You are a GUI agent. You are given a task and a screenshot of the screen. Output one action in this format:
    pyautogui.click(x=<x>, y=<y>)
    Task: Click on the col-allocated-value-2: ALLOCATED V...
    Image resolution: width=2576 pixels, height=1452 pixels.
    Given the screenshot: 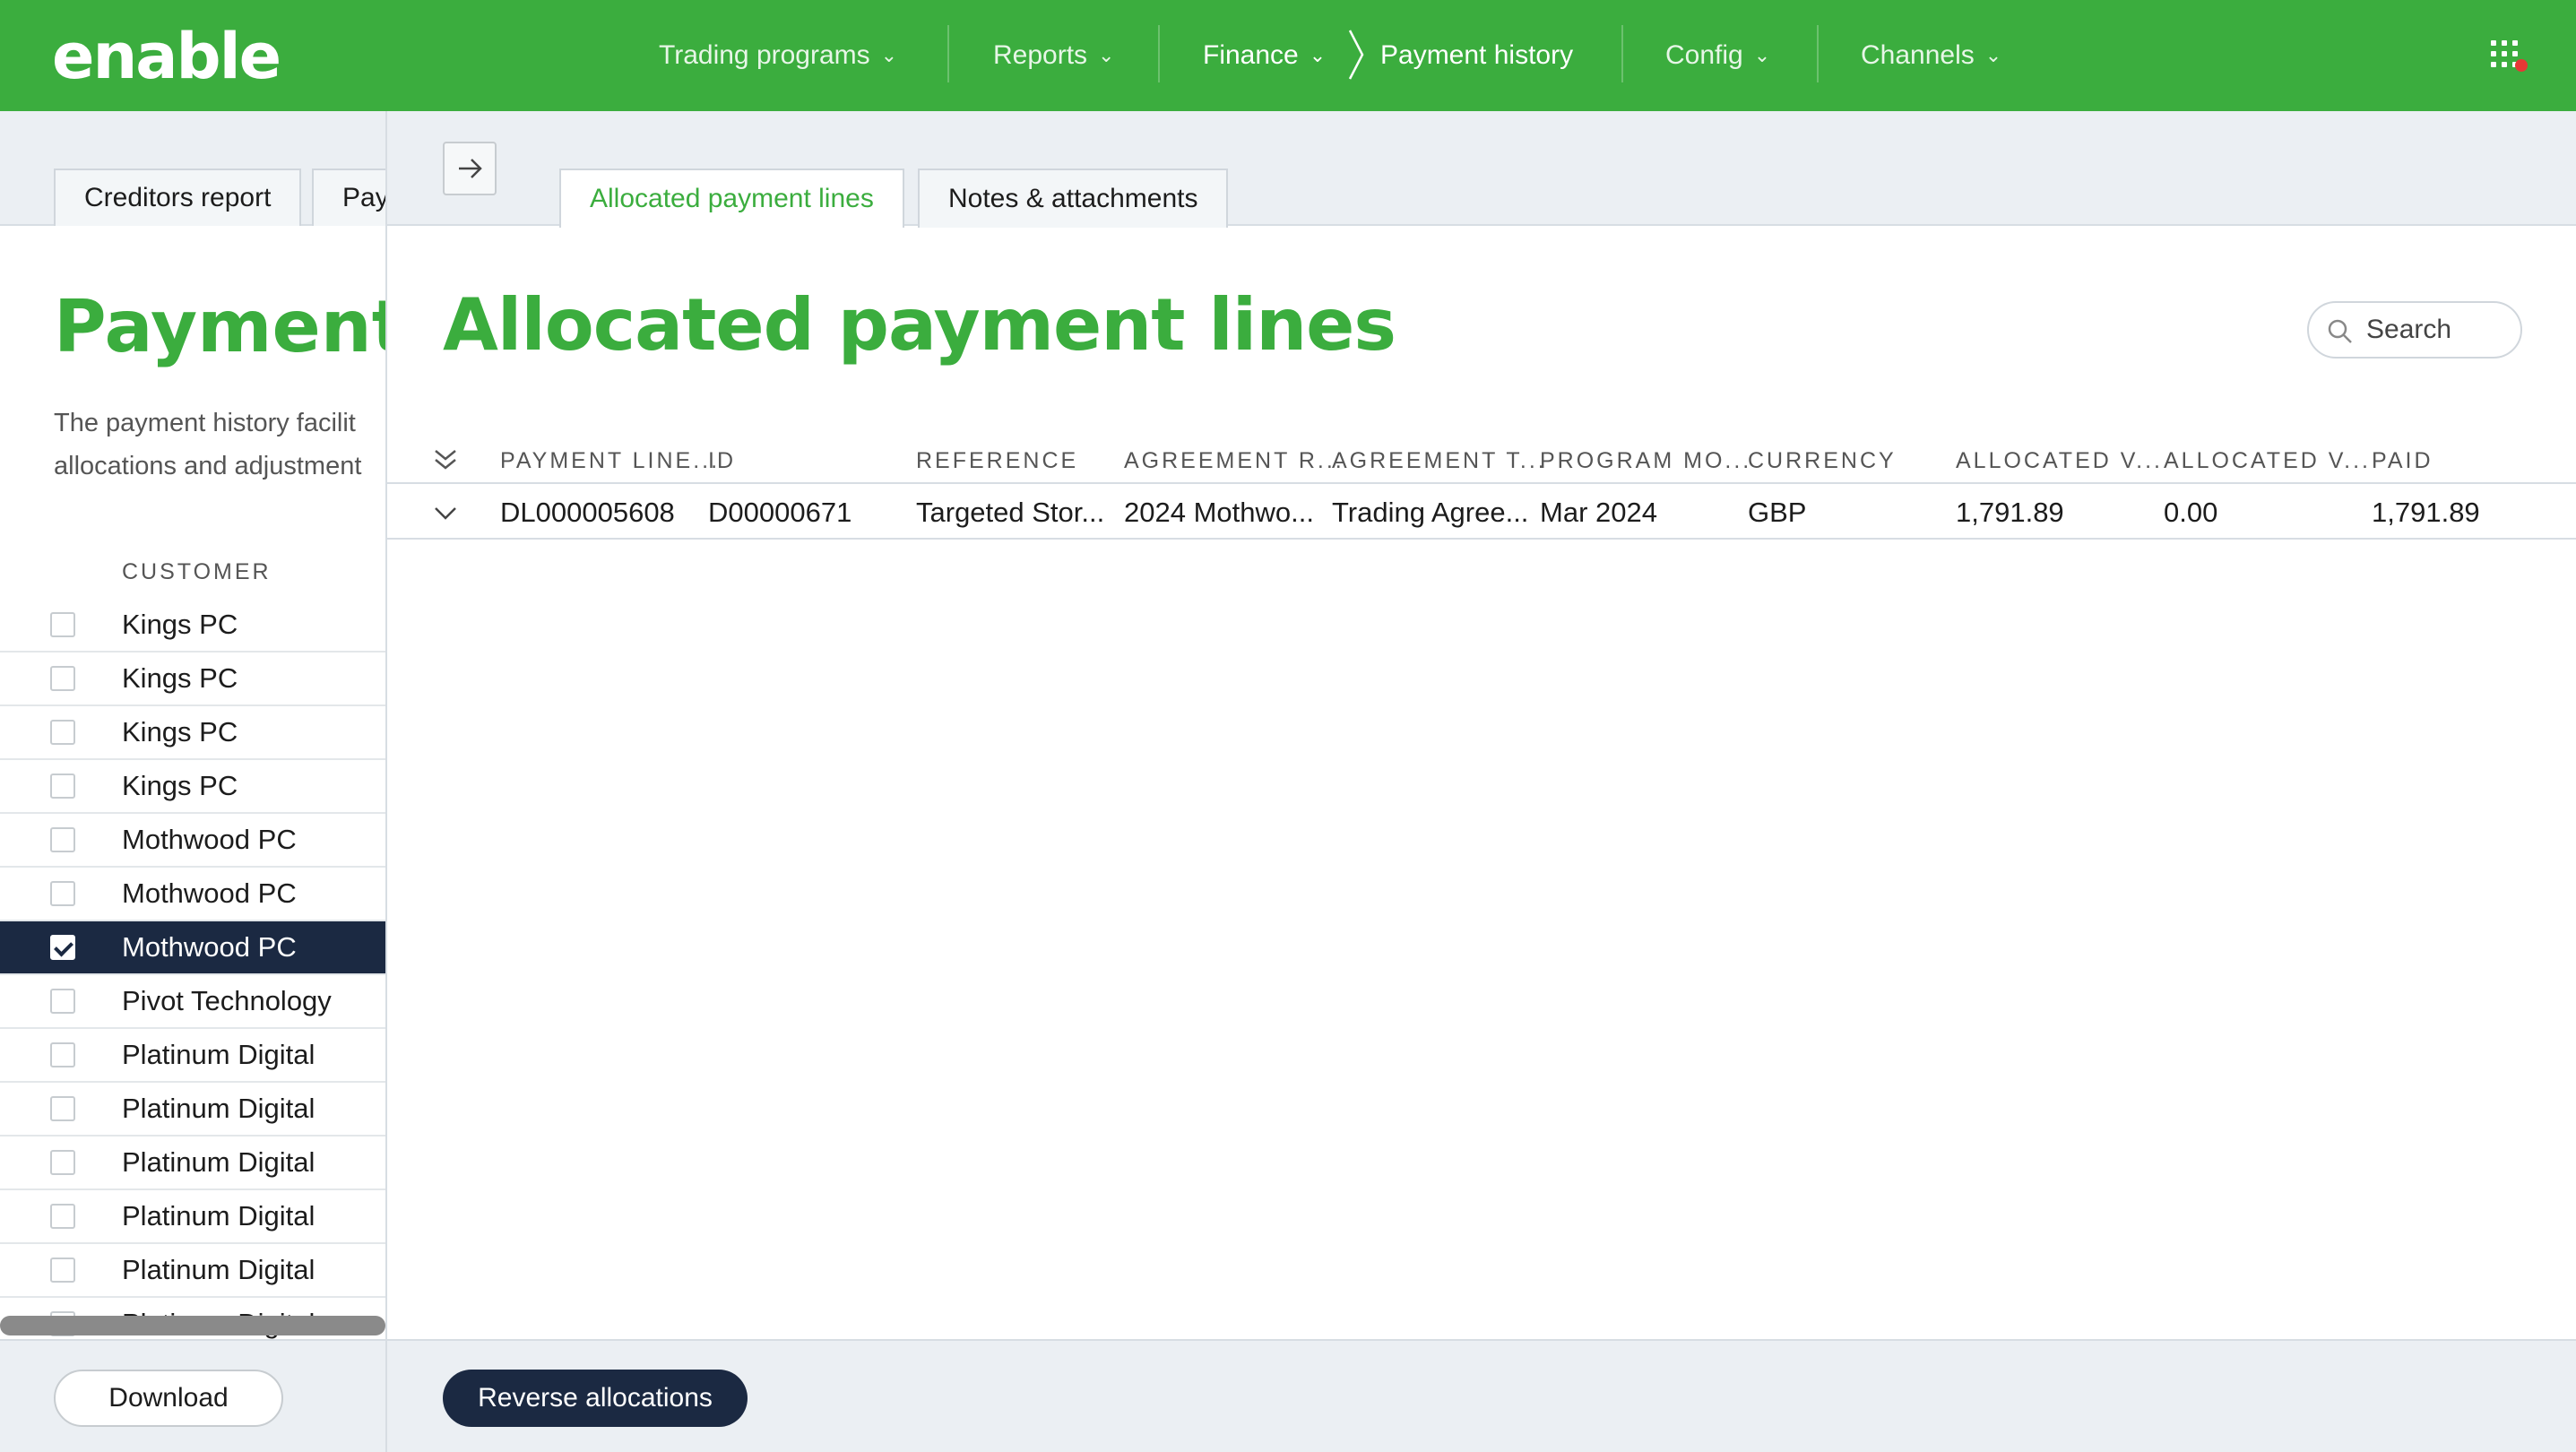 What is the action you would take?
    pyautogui.click(x=2267, y=461)
    